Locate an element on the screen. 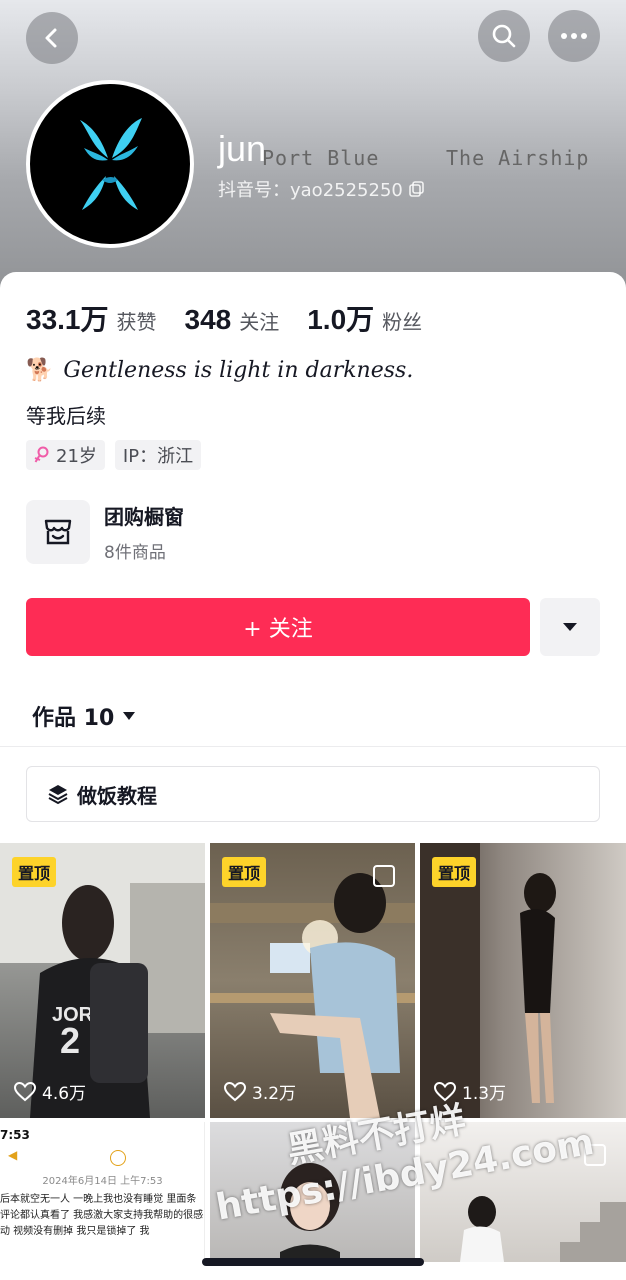  like-count-text: 3.2万 is located at coordinates (274, 1094).